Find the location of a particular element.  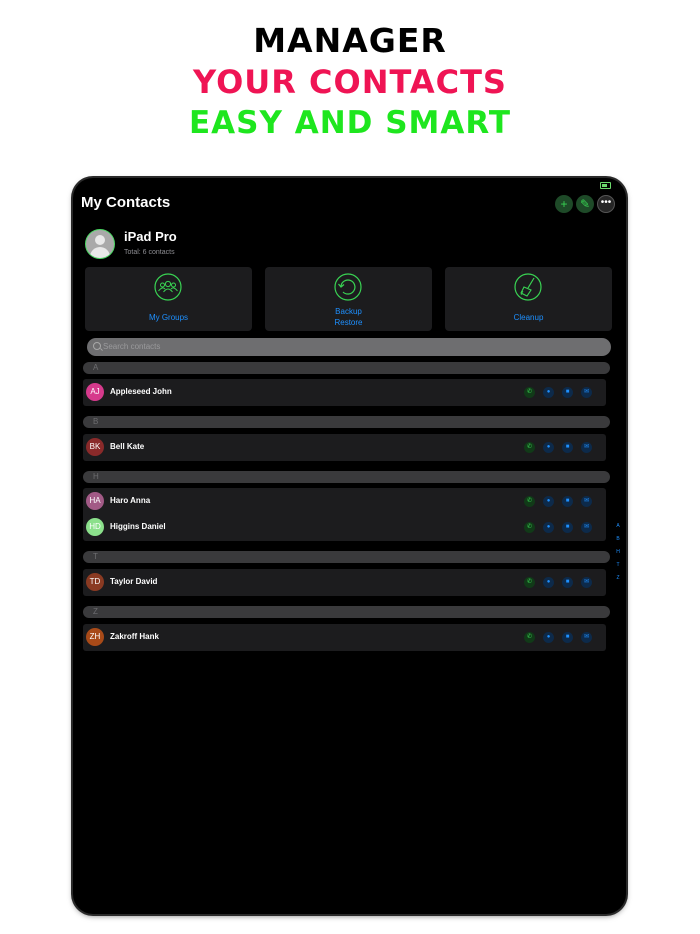

avatar: TD is located at coordinates (95, 582).